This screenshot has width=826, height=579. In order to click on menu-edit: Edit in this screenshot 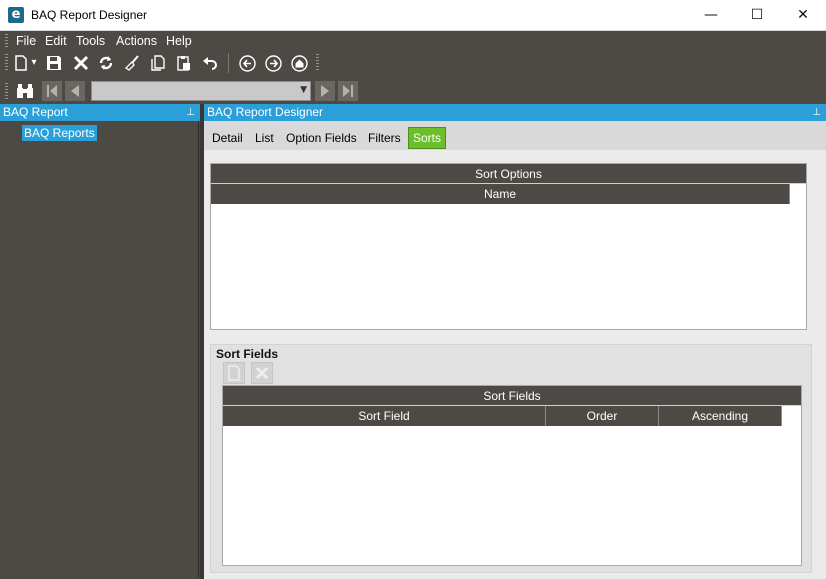, I will do `click(56, 41)`.